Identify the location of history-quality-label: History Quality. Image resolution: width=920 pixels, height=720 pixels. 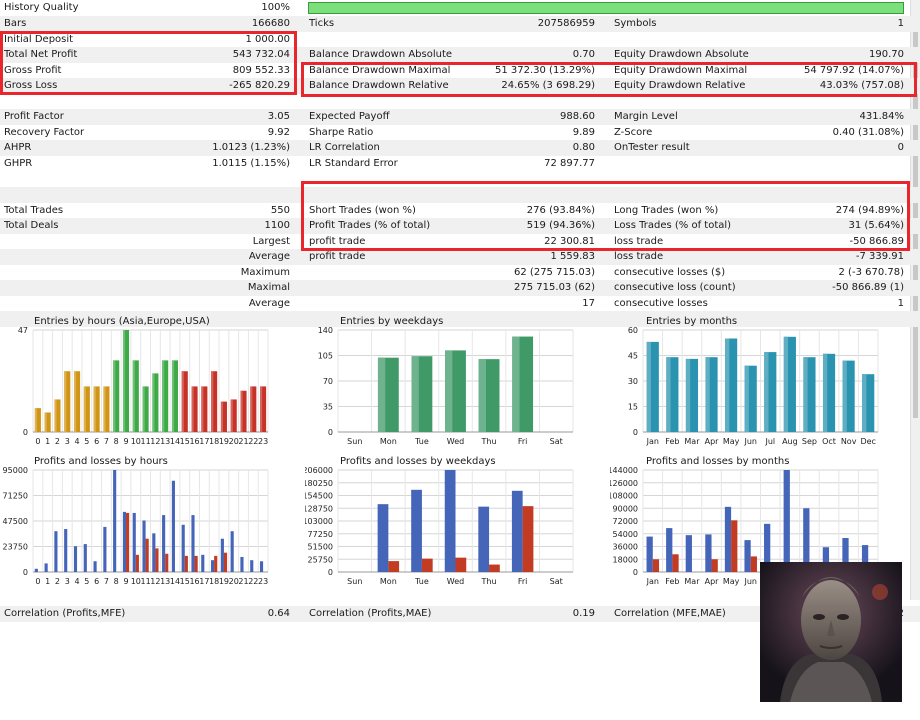
(41, 7).